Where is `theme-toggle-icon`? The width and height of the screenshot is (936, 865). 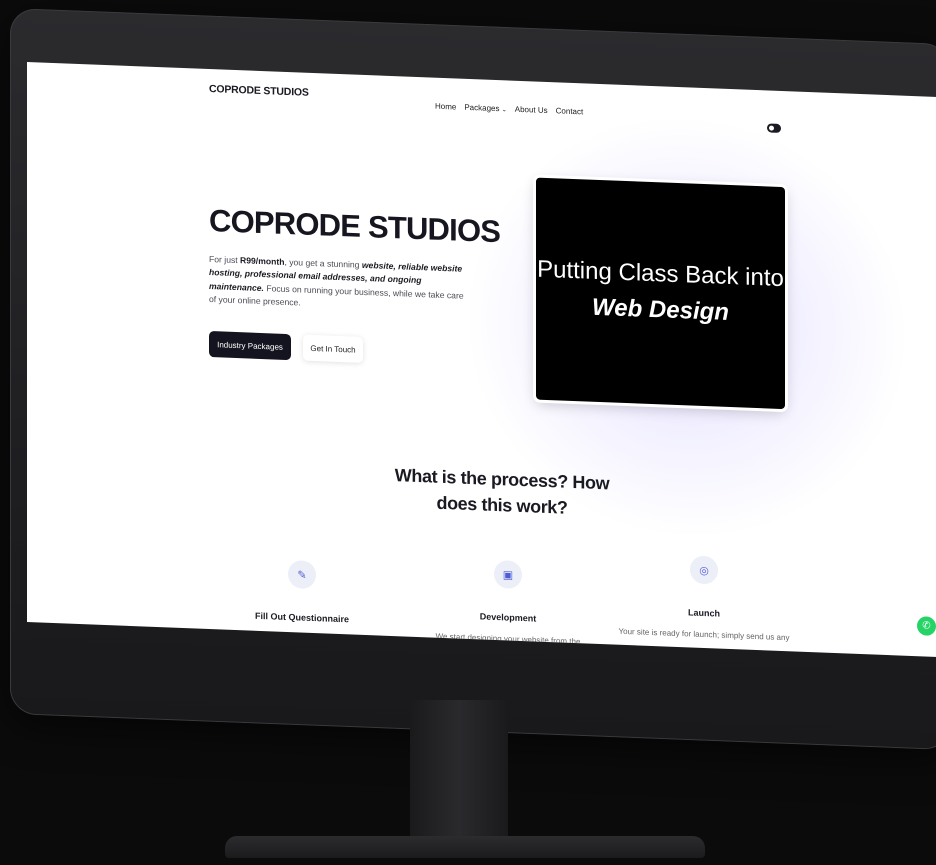 theme-toggle-icon is located at coordinates (774, 128).